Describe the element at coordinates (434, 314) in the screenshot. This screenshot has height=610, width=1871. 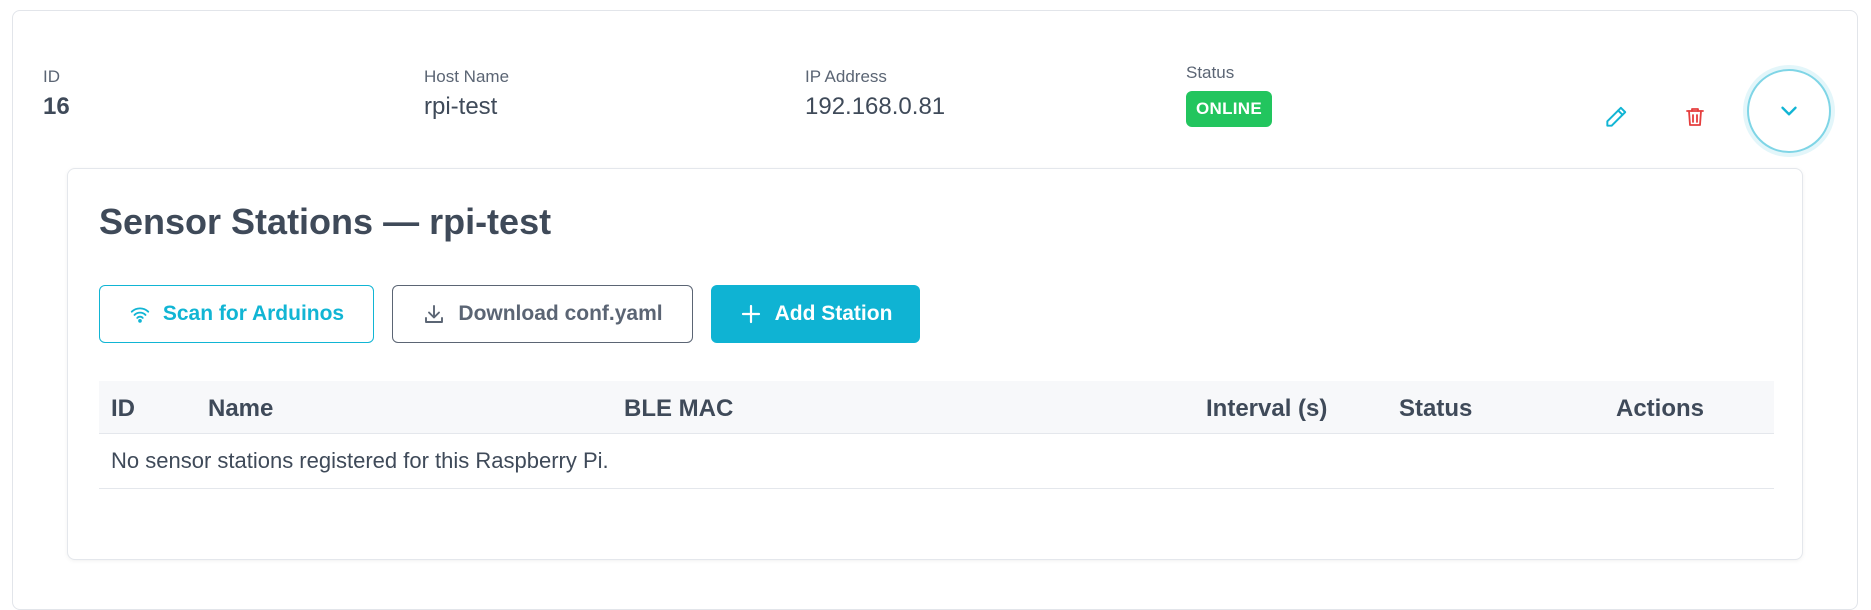
I see `download-icon` at that location.